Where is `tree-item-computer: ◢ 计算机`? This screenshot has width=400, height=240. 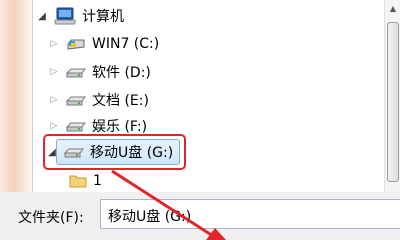 tree-item-computer: ◢ 计算机 is located at coordinates (80, 16).